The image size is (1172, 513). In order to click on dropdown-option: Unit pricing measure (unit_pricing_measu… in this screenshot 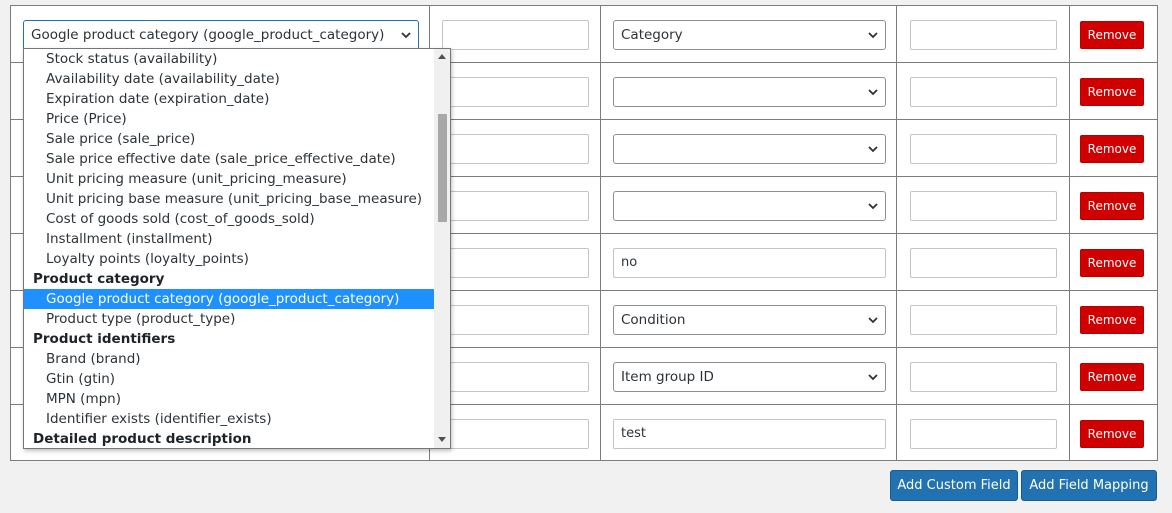, I will do `click(229, 179)`.